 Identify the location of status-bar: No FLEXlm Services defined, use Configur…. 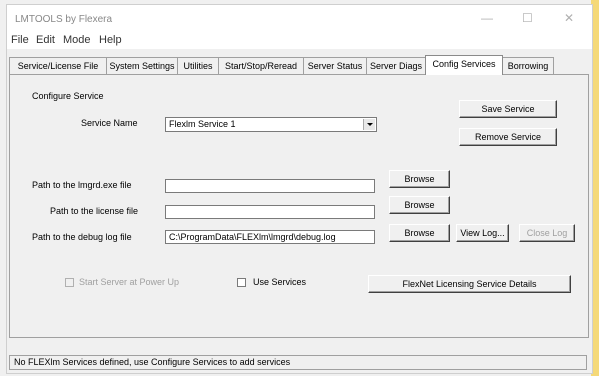
(298, 362).